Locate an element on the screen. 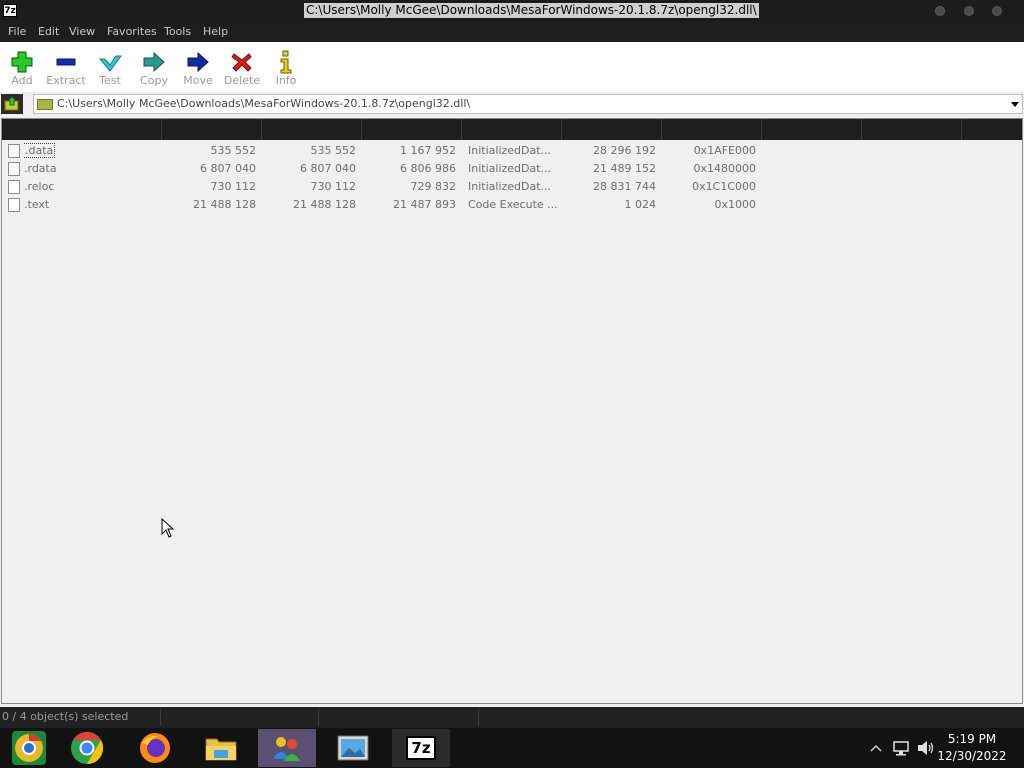 Image resolution: width=1024 pixels, height=768 pixels. 7zip-app-icon: 7z is located at coordinates (10, 10).